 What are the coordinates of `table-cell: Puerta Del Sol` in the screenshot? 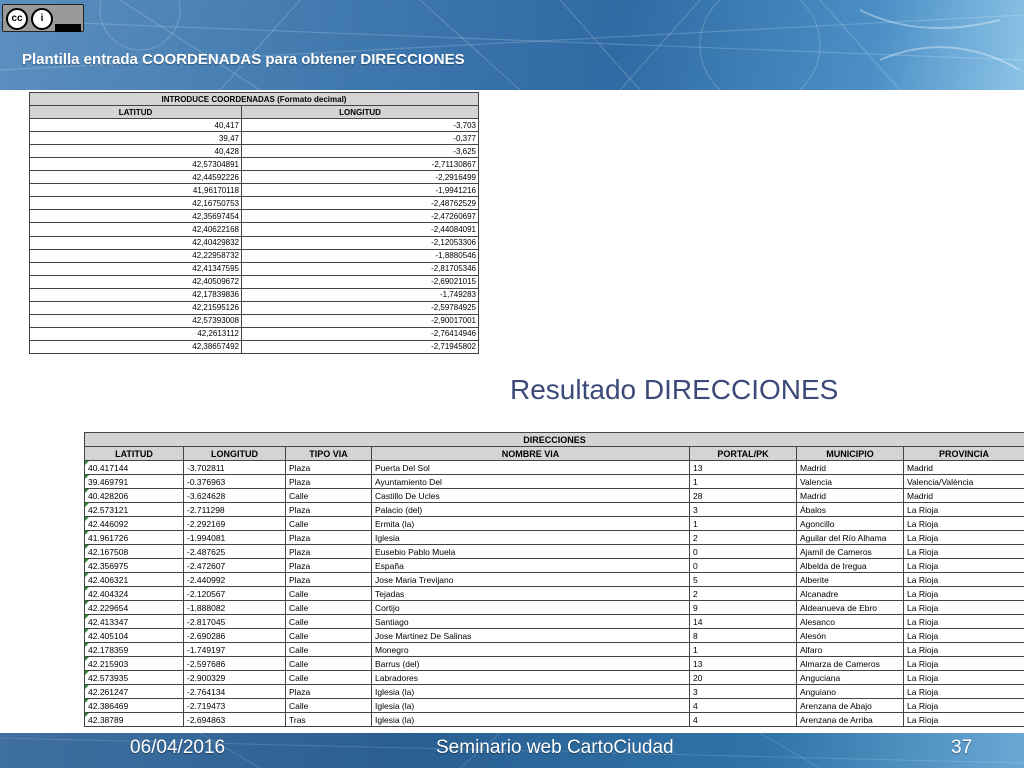 It's located at (530, 467).